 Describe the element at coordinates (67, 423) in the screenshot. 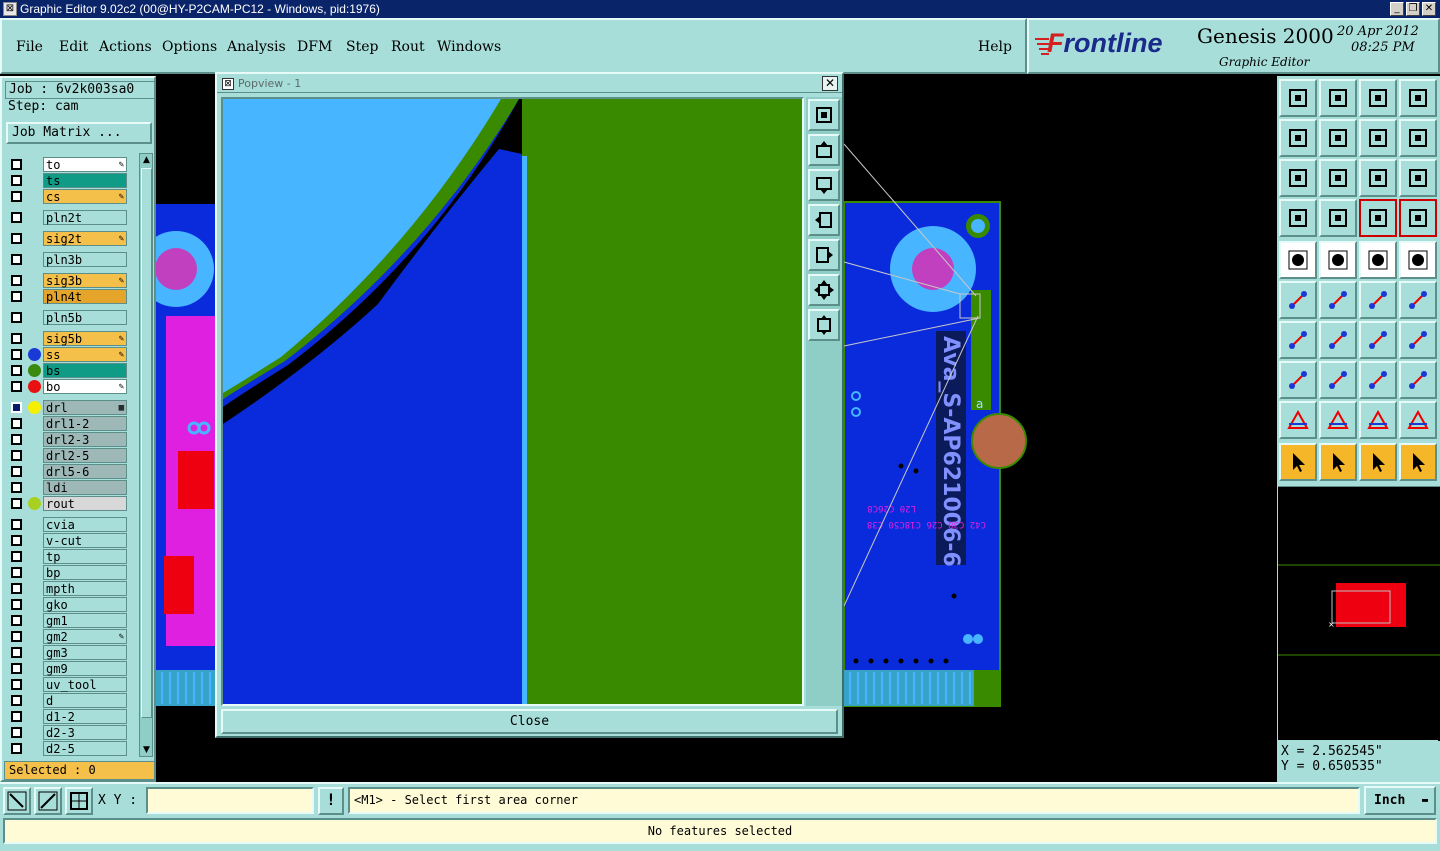

I see `layer-row-drl1-2: drl1-2` at that location.